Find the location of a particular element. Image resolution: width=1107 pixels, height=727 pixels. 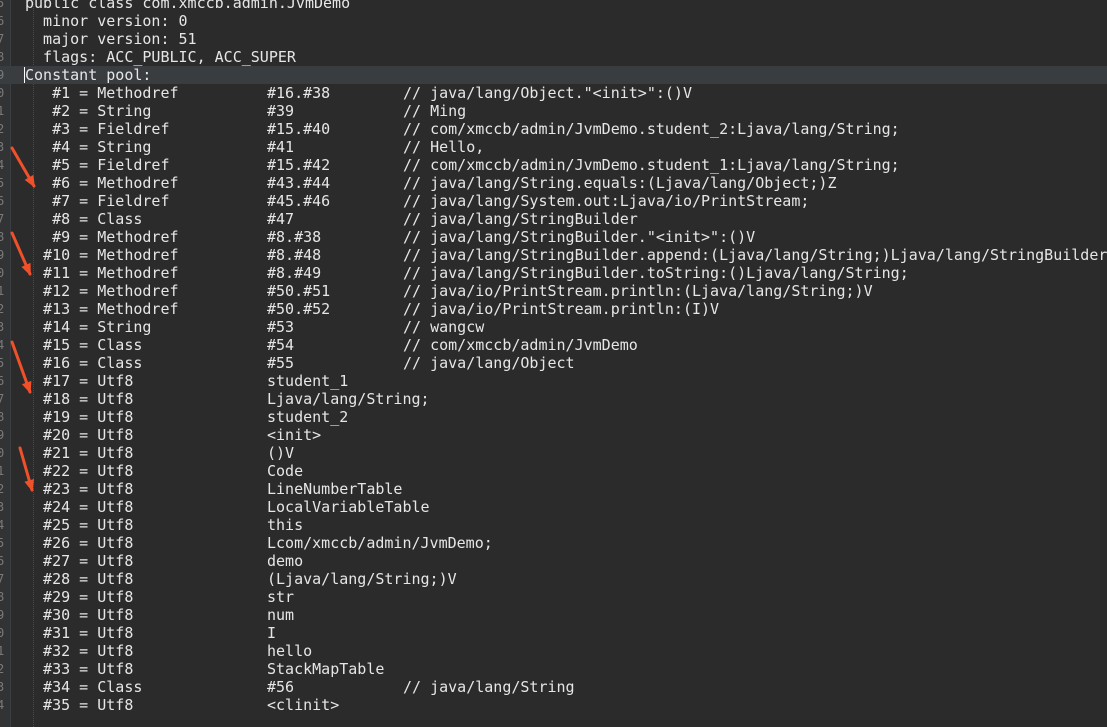

cp-ref: ()V is located at coordinates (281, 453).